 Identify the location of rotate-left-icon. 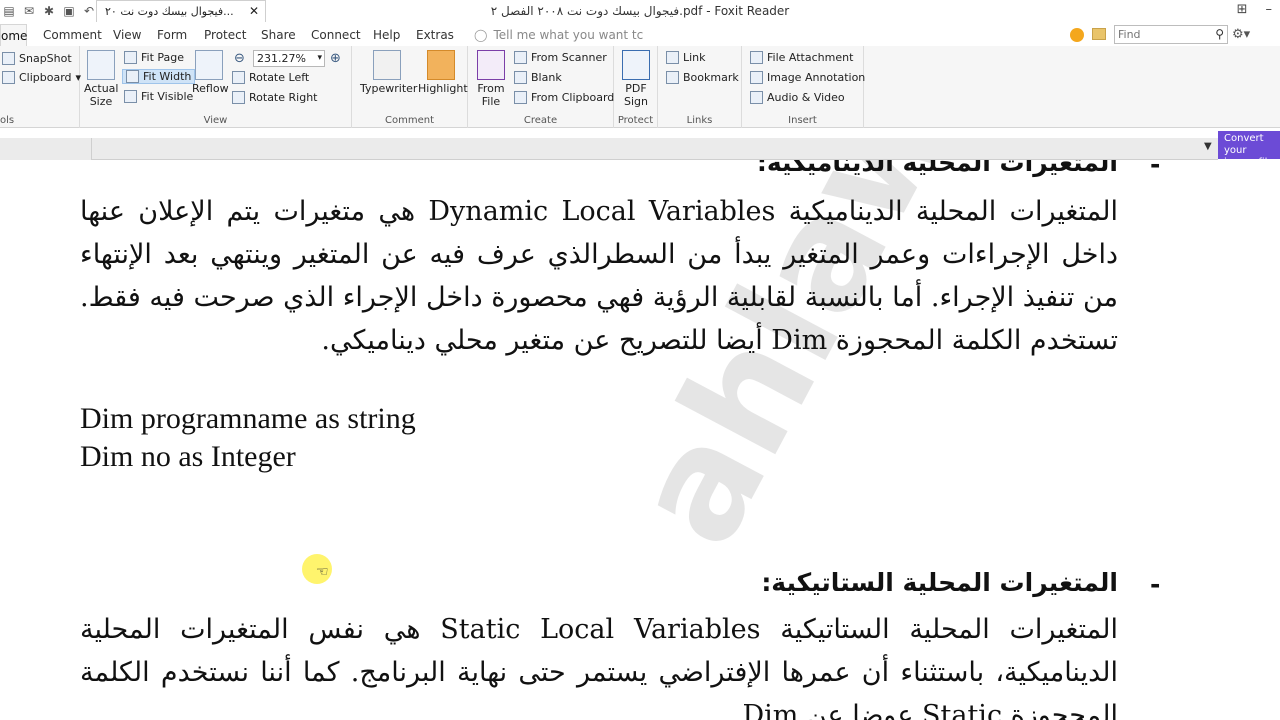
(238, 77).